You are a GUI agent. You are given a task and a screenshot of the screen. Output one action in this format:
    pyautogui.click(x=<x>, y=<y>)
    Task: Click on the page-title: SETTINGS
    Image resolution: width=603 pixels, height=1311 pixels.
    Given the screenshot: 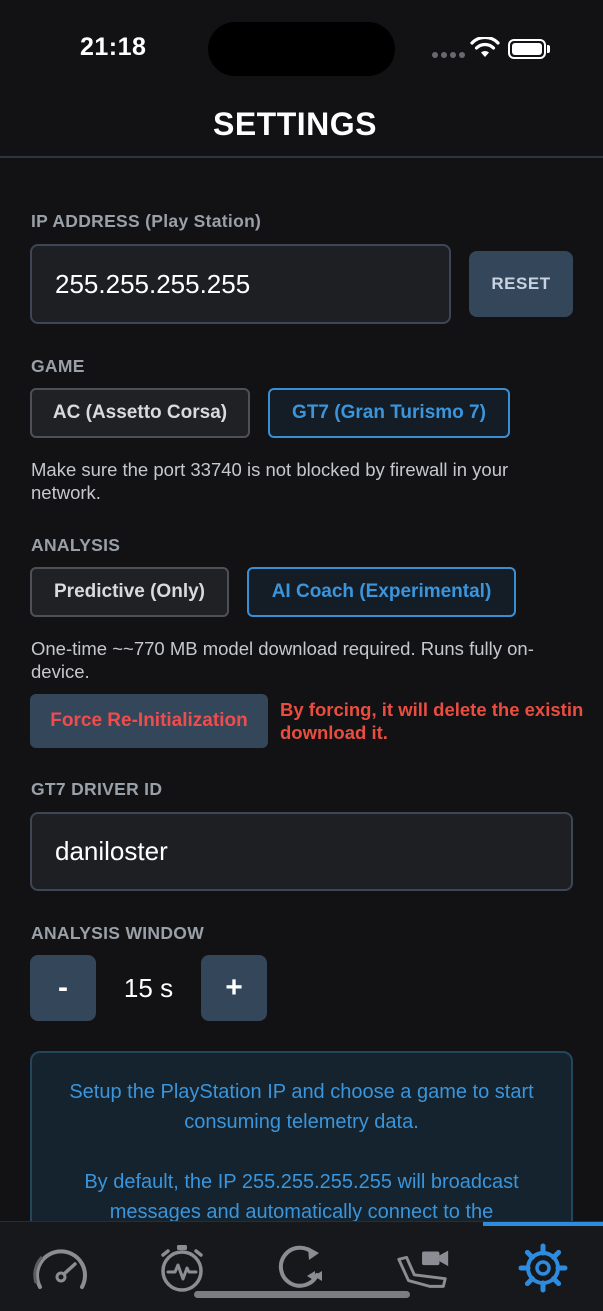 What is the action you would take?
    pyautogui.click(x=294, y=124)
    